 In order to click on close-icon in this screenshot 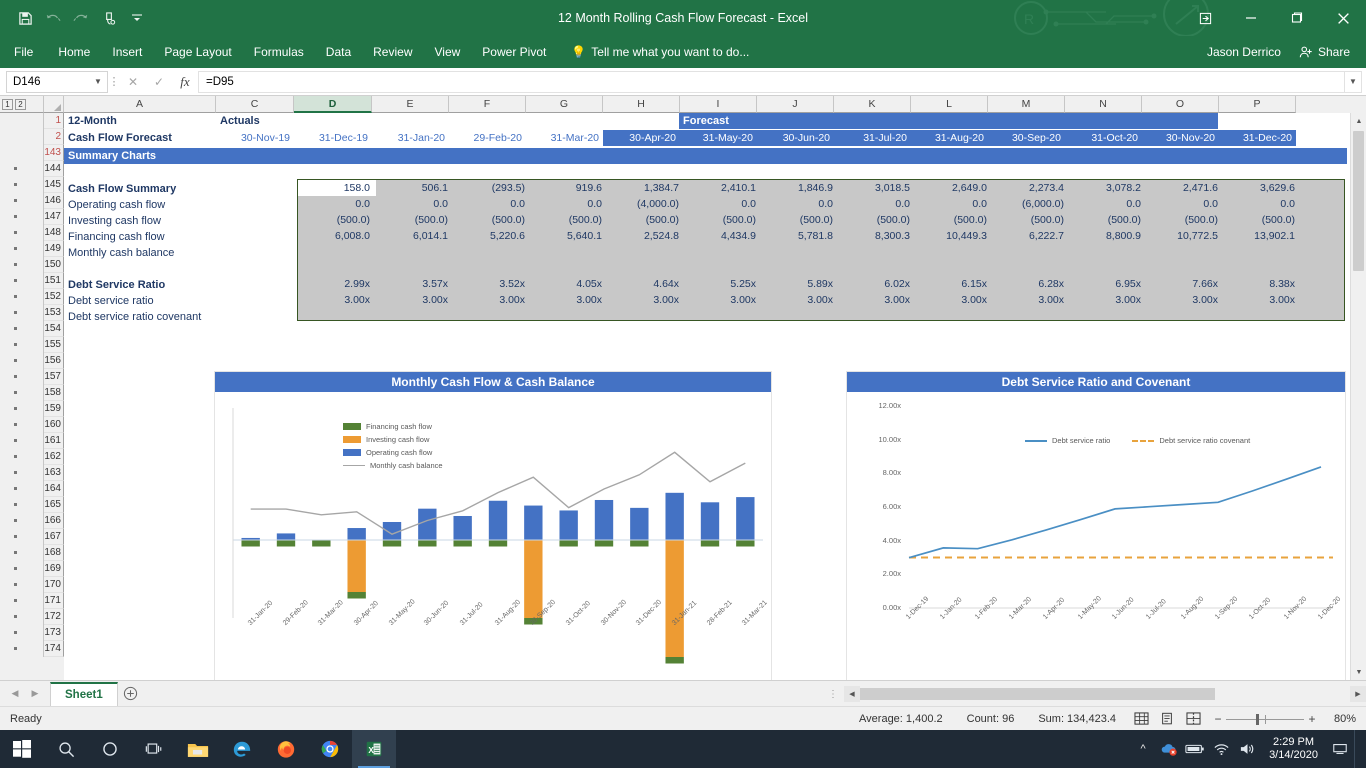, I will do `click(1343, 18)`.